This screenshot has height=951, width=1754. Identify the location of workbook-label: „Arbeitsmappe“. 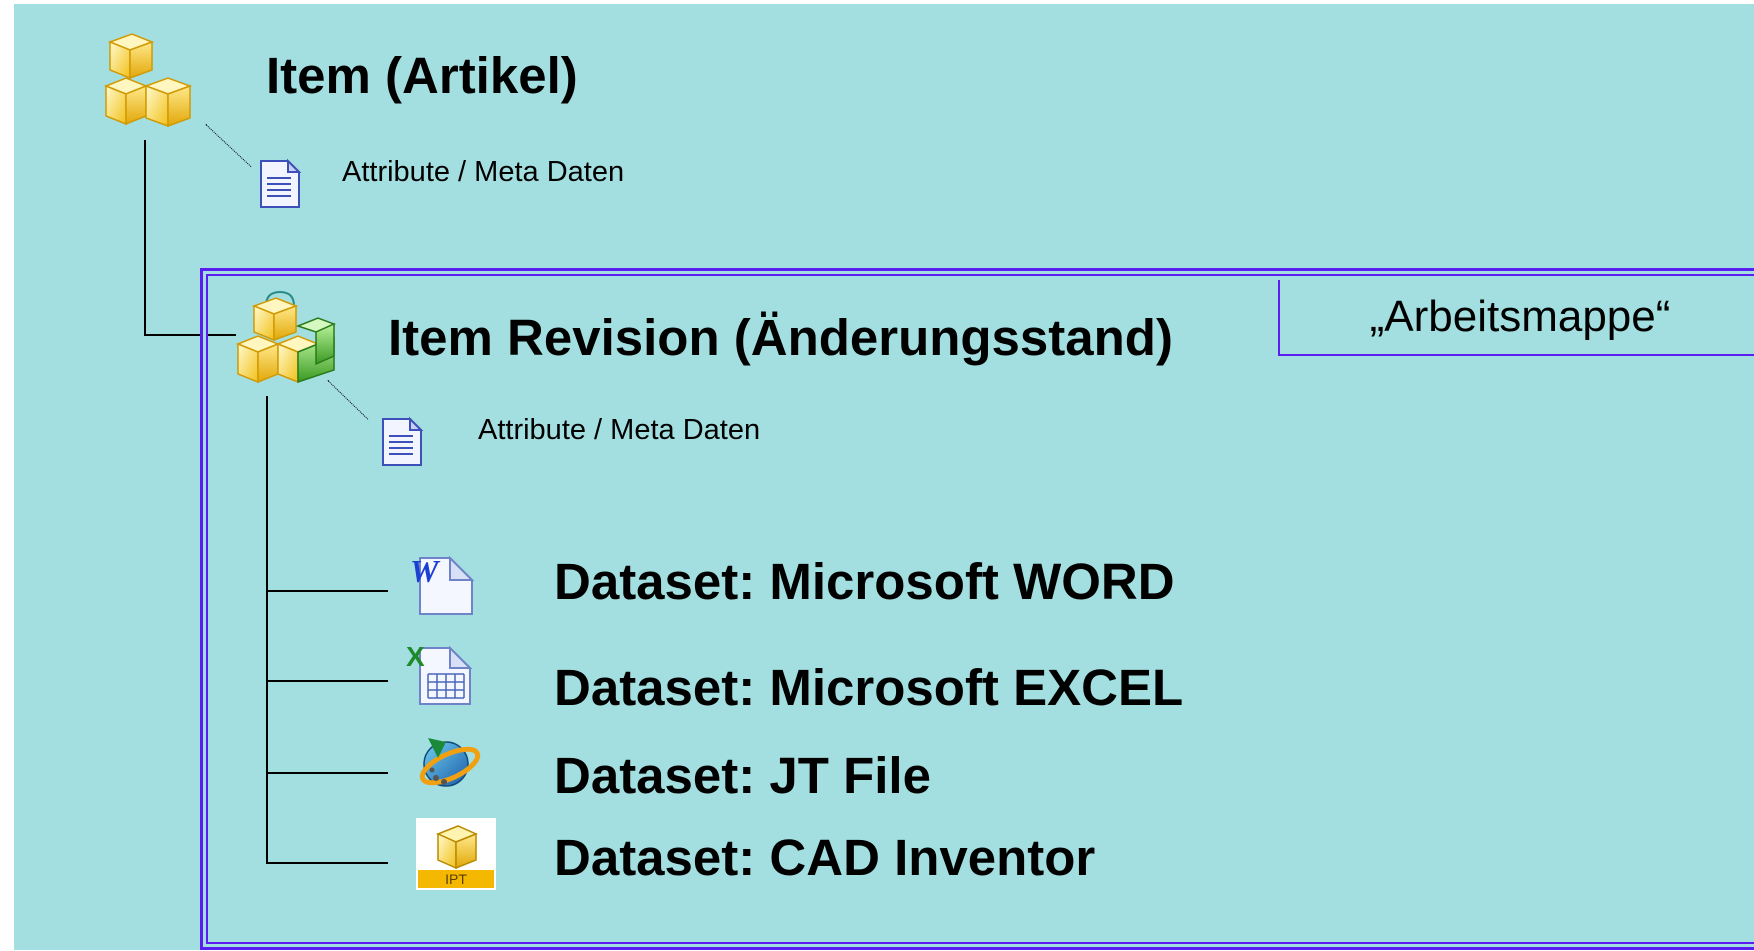
(1516, 318).